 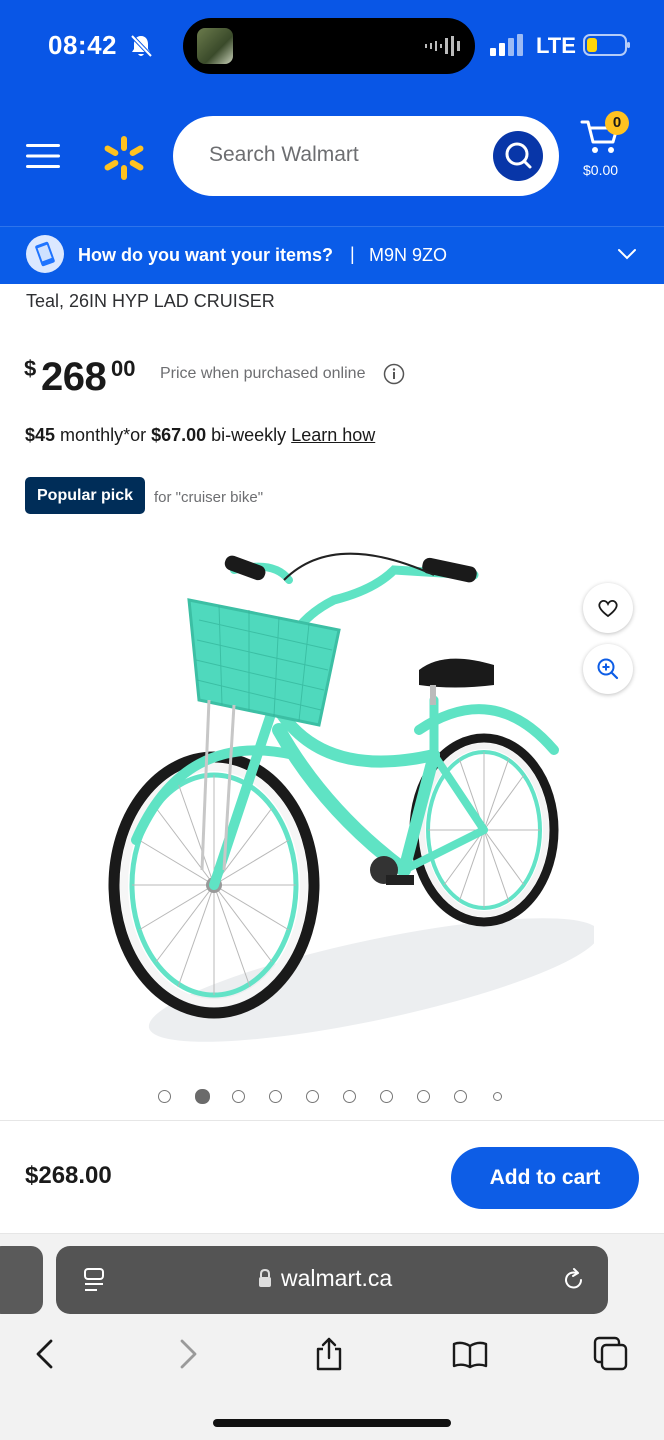 What do you see at coordinates (179, 435) in the screenshot?
I see `biweekly-amount: $67.00` at bounding box center [179, 435].